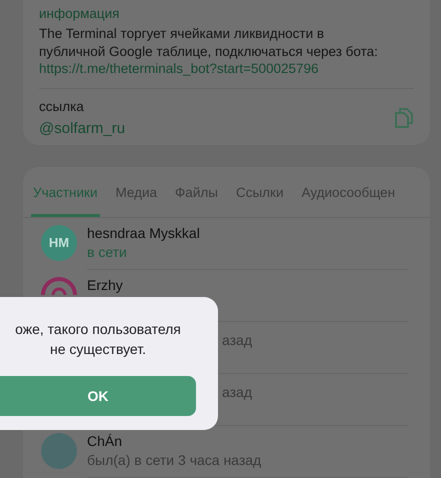 The width and height of the screenshot is (441, 478). What do you see at coordinates (59, 285) in the screenshot?
I see `avatar-icon` at bounding box center [59, 285].